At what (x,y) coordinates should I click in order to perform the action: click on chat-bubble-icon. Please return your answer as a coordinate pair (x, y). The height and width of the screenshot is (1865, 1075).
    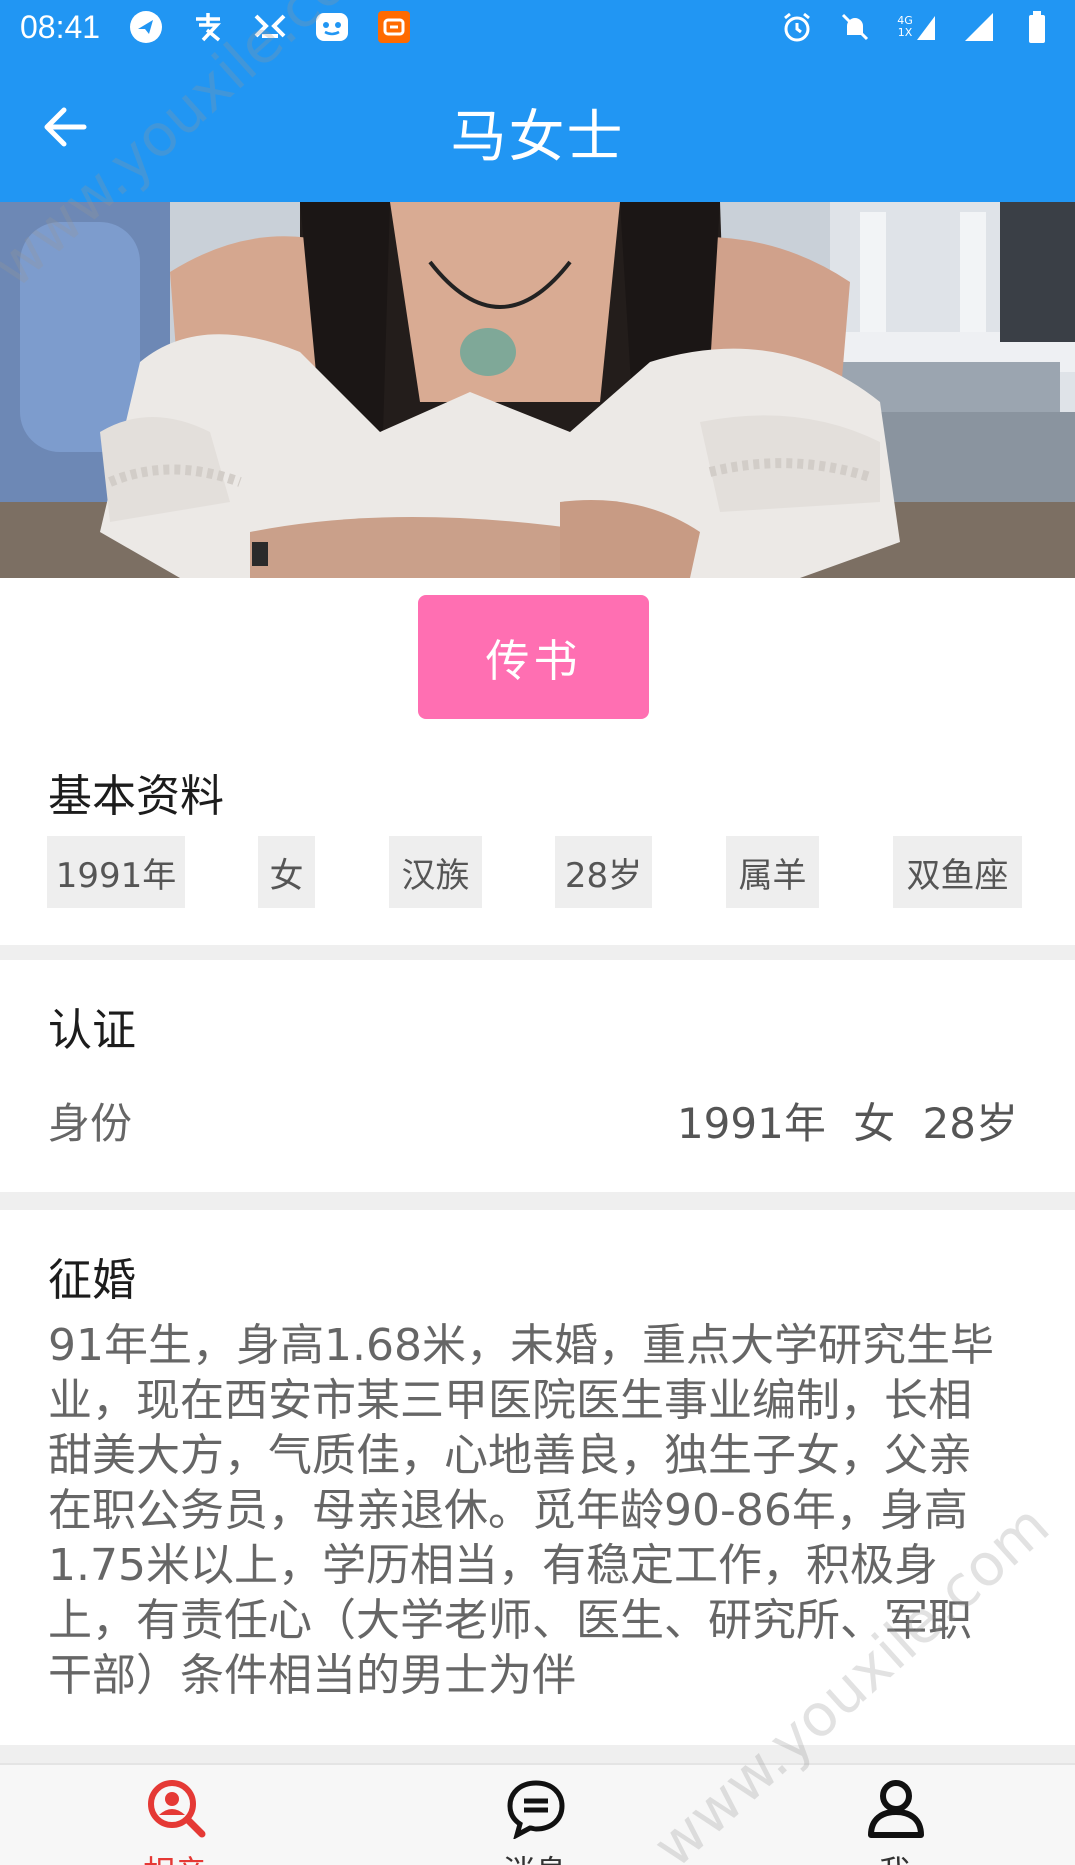
    Looking at the image, I should click on (536, 1808).